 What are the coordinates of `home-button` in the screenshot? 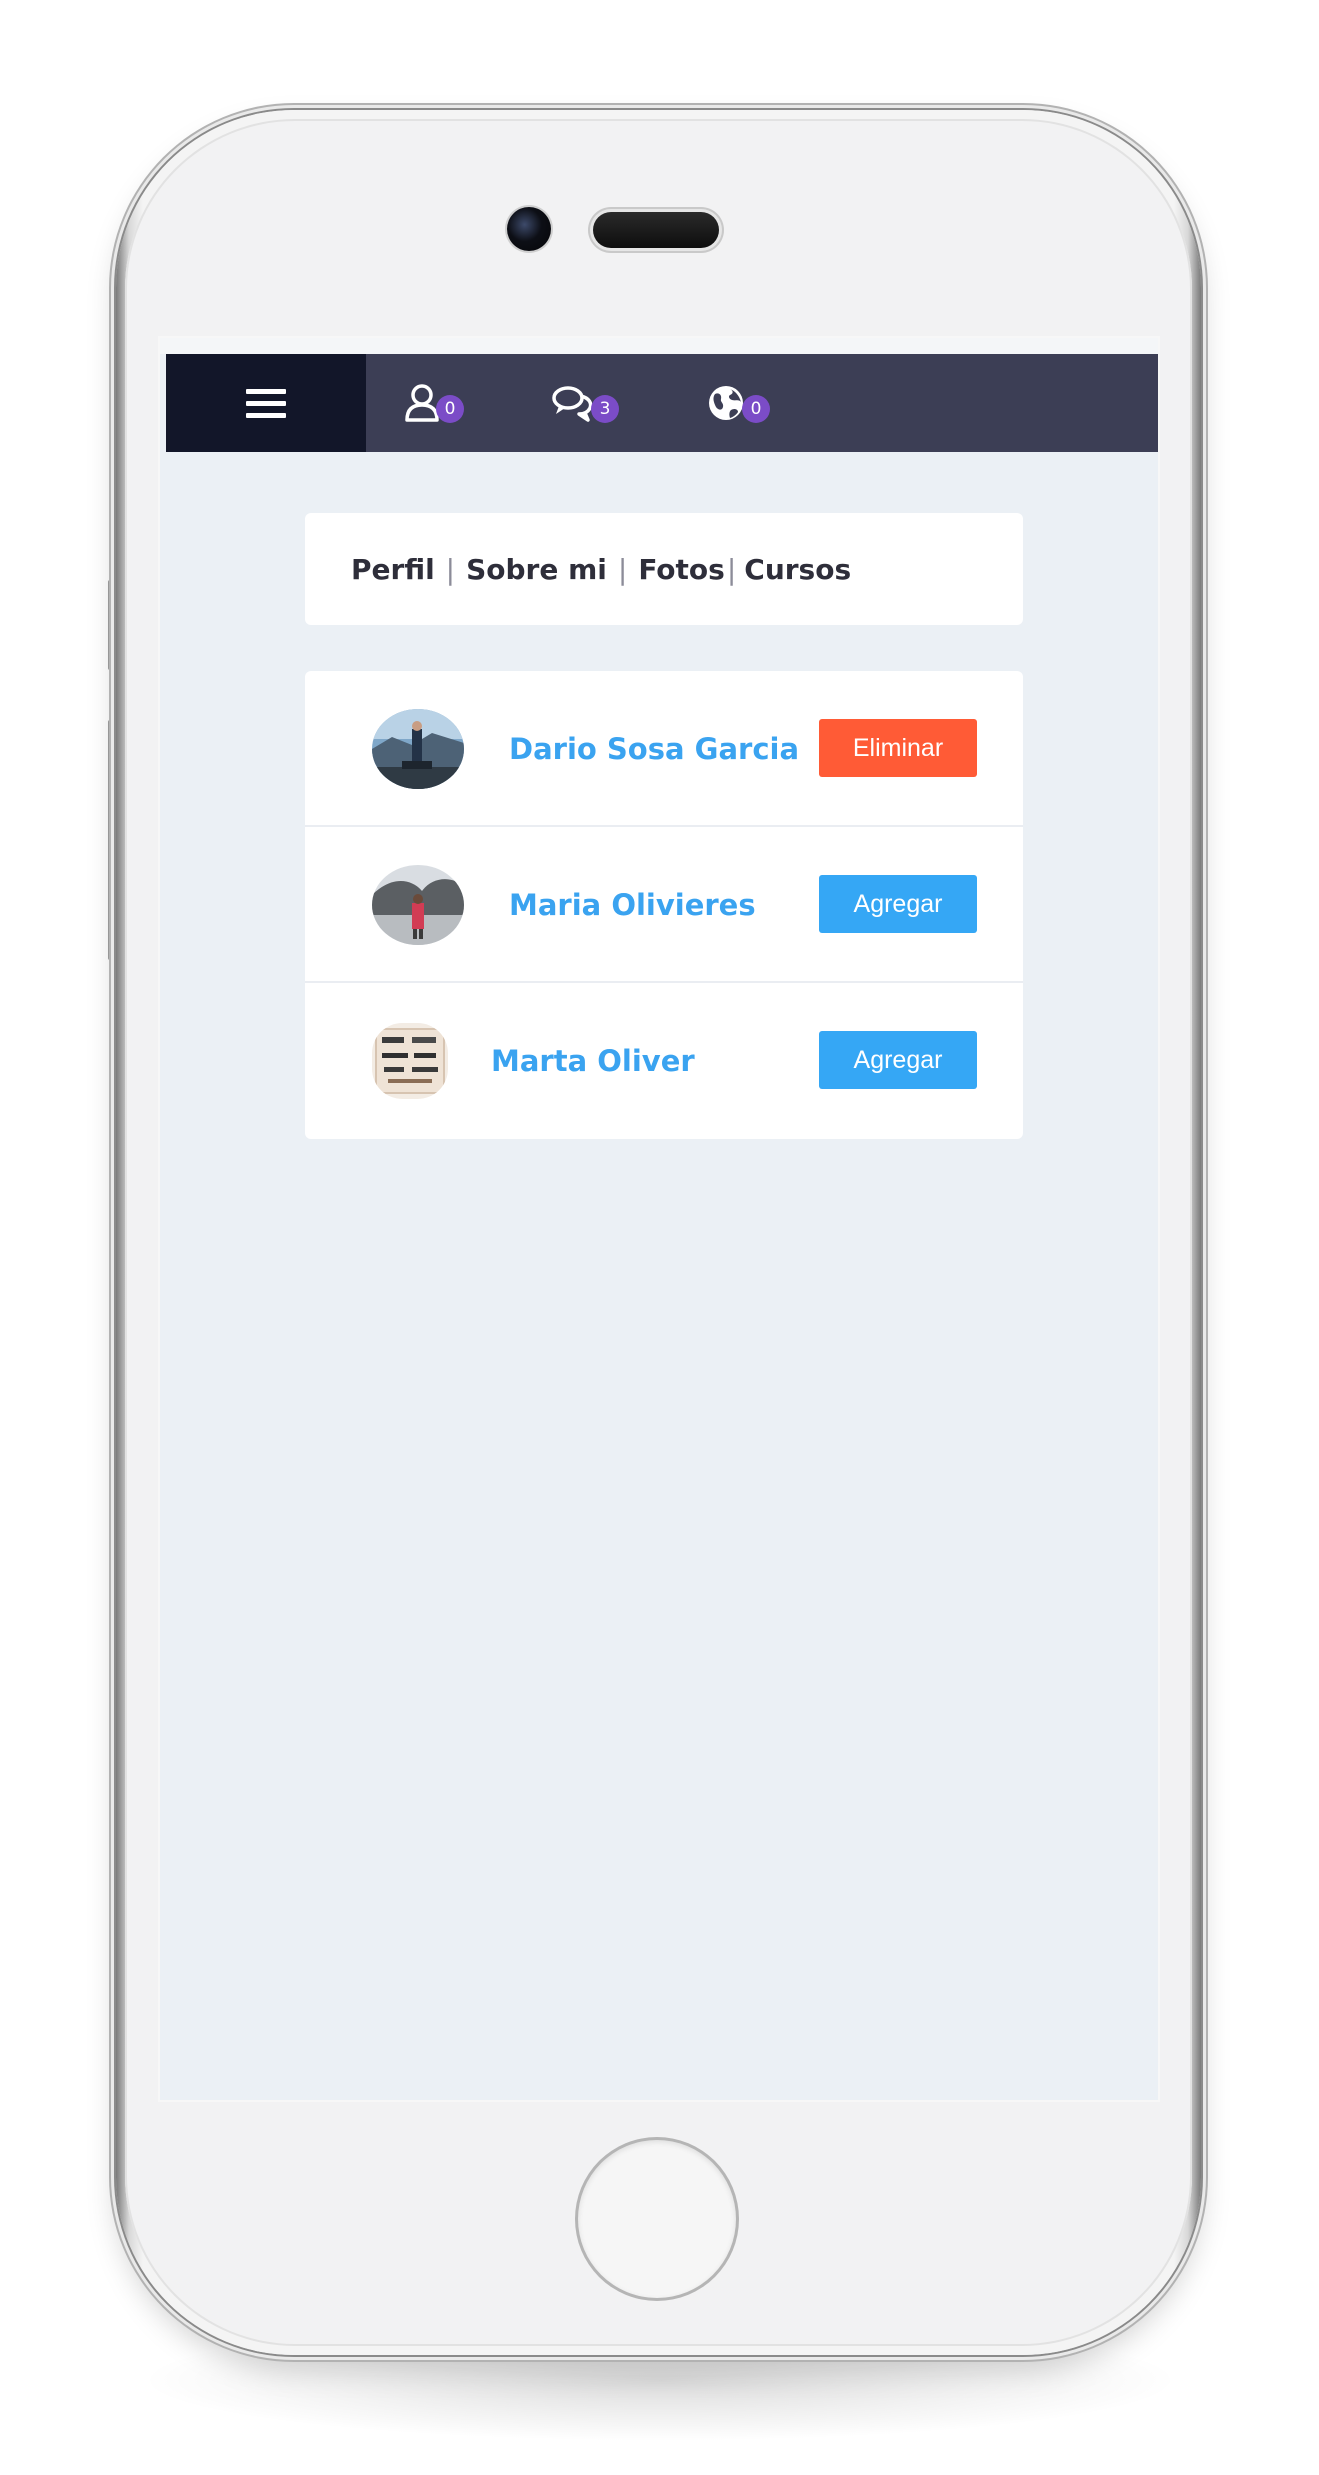 It's located at (657, 2219).